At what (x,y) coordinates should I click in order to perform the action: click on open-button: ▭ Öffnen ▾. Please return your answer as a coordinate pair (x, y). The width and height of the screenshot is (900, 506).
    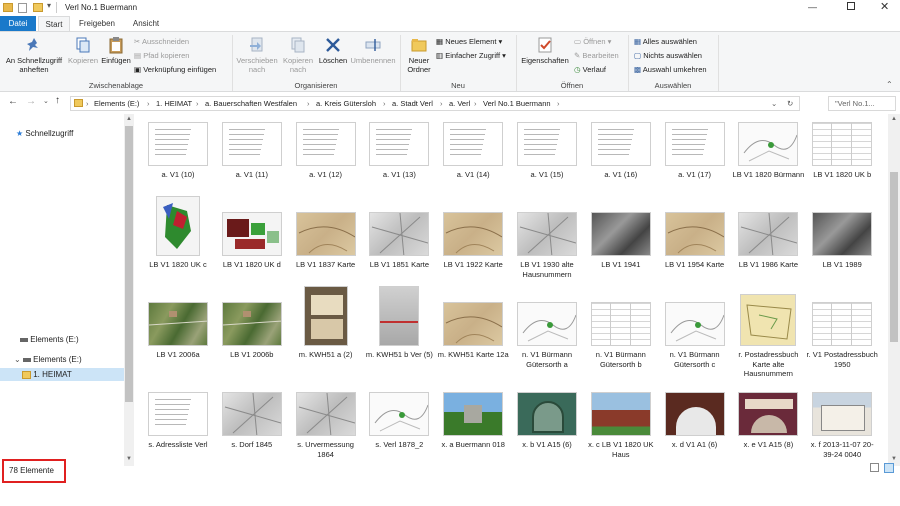
    Looking at the image, I should click on (592, 42).